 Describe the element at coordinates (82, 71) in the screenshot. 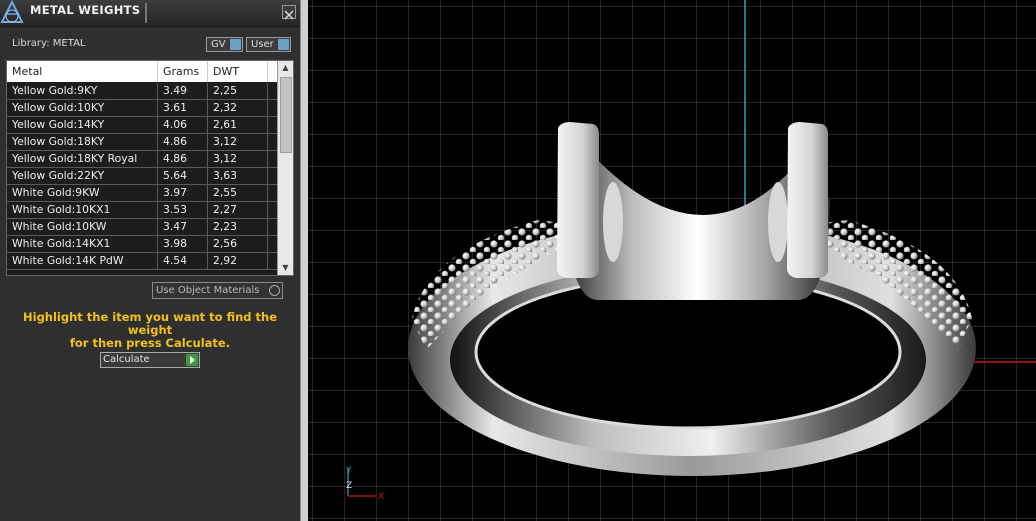

I see `column-header-metal: Metal` at that location.